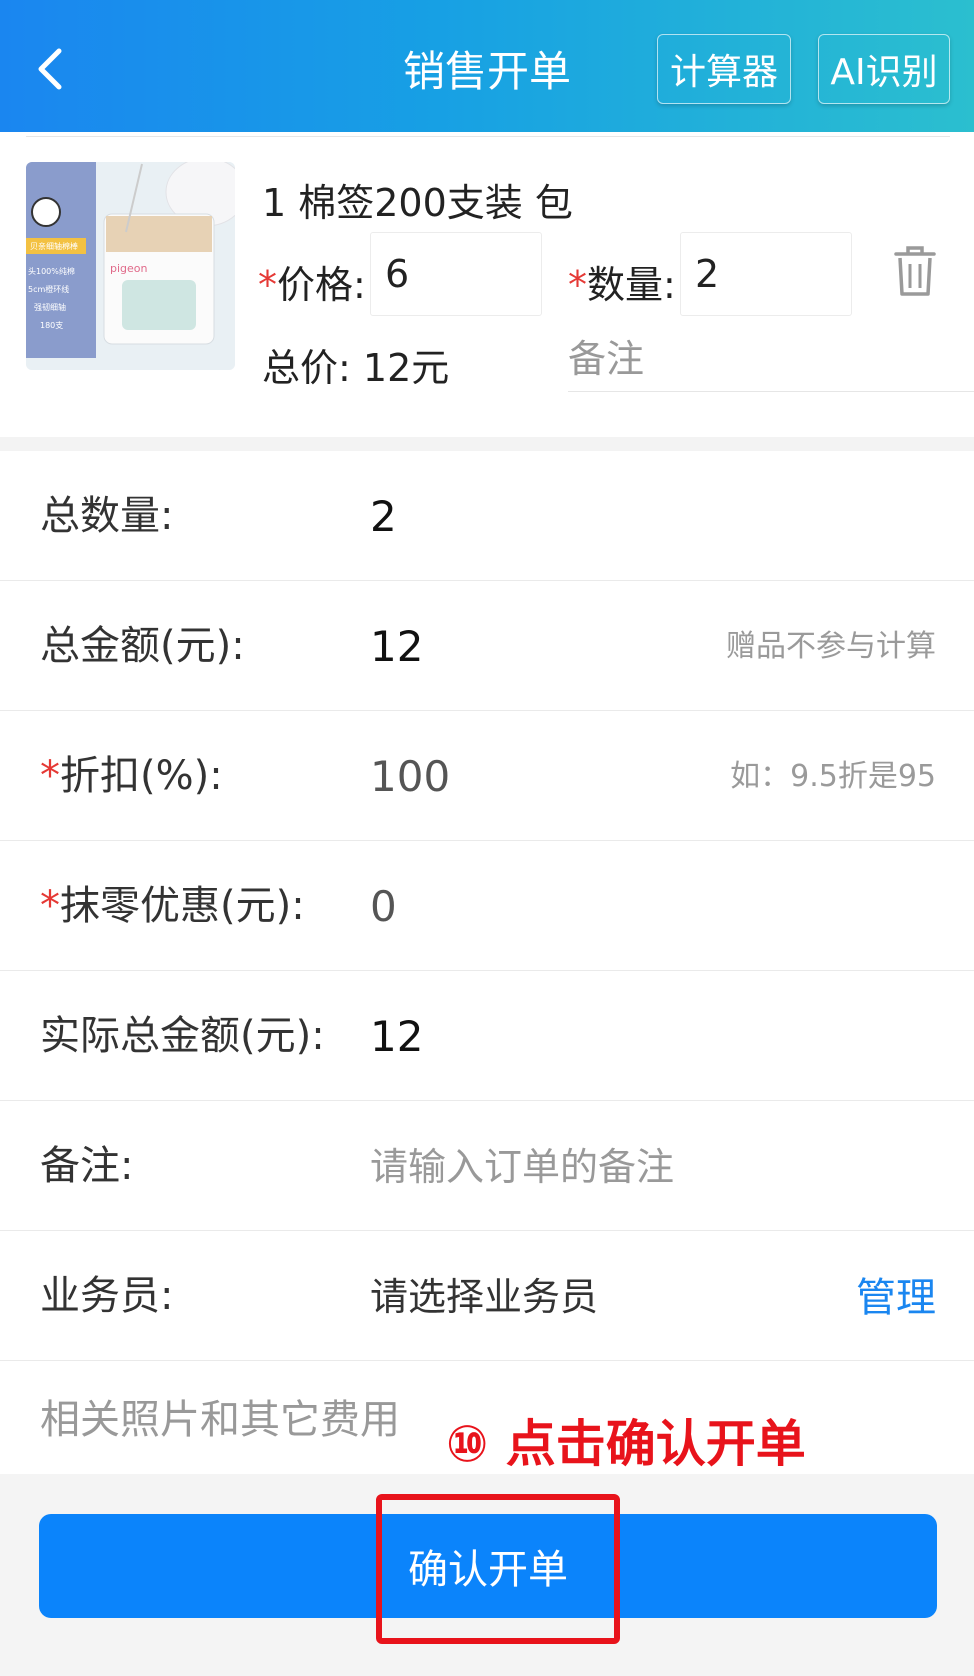  What do you see at coordinates (48, 289) in the screenshot?
I see `svg-text: 5cm橙环线` at bounding box center [48, 289].